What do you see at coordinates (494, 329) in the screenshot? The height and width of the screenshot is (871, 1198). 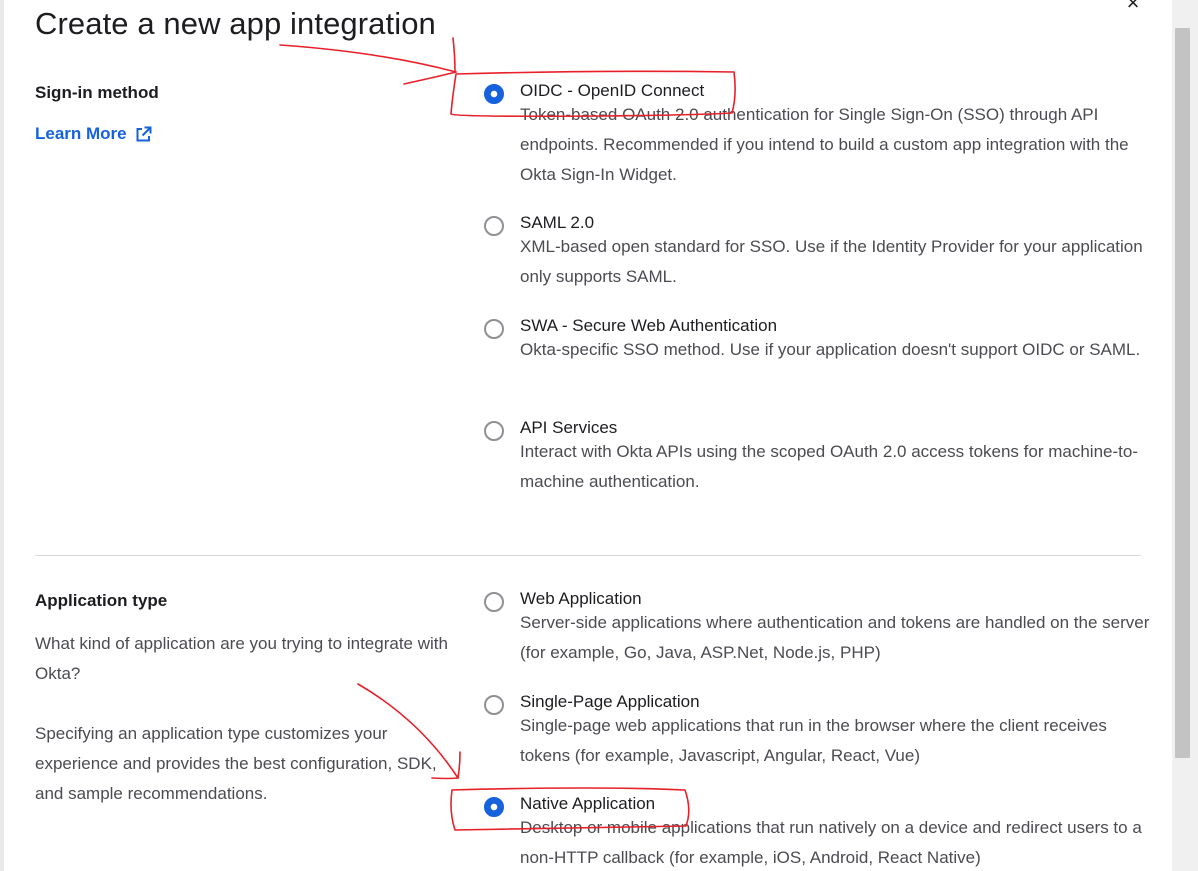 I see `radio-swa` at bounding box center [494, 329].